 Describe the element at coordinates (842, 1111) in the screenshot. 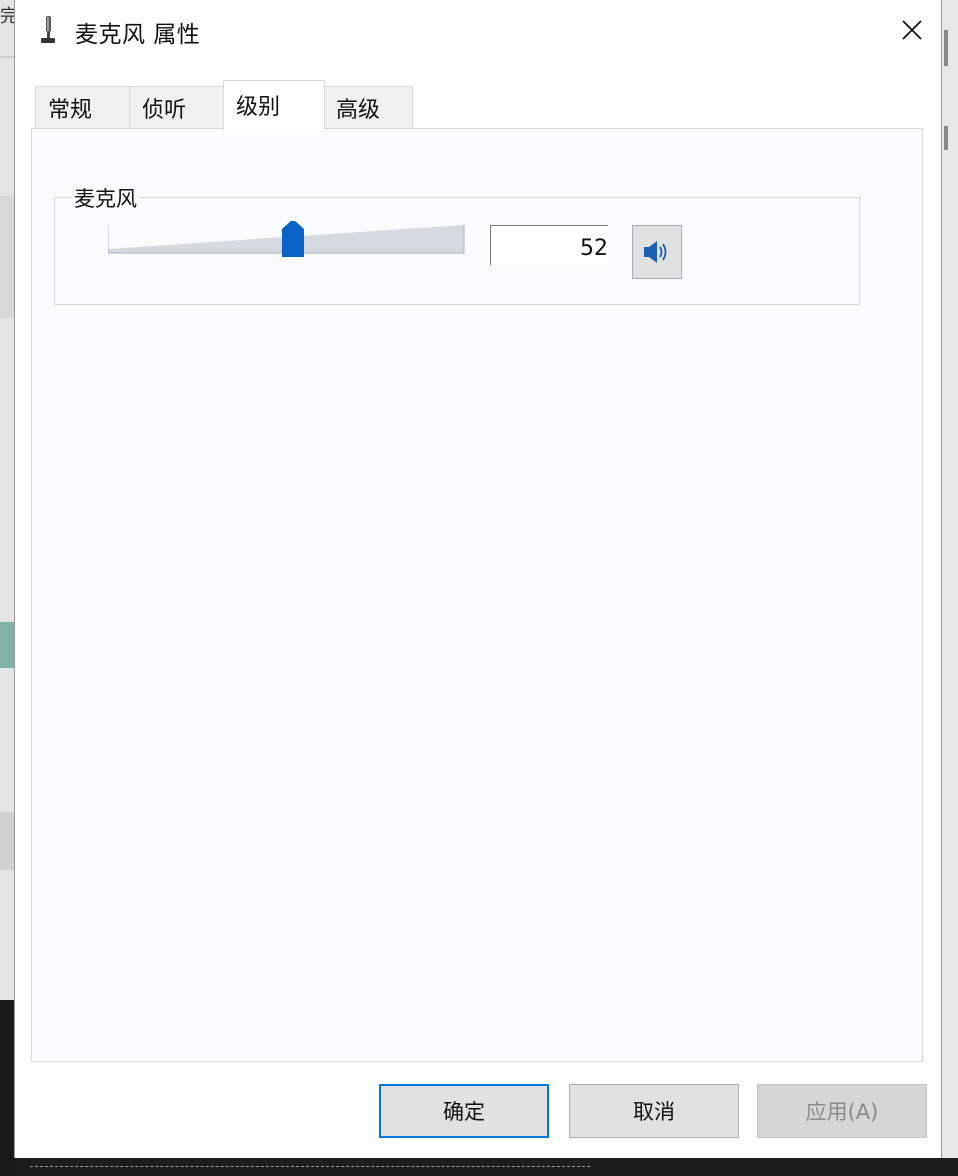

I see `apply-button: 应用(A)` at that location.